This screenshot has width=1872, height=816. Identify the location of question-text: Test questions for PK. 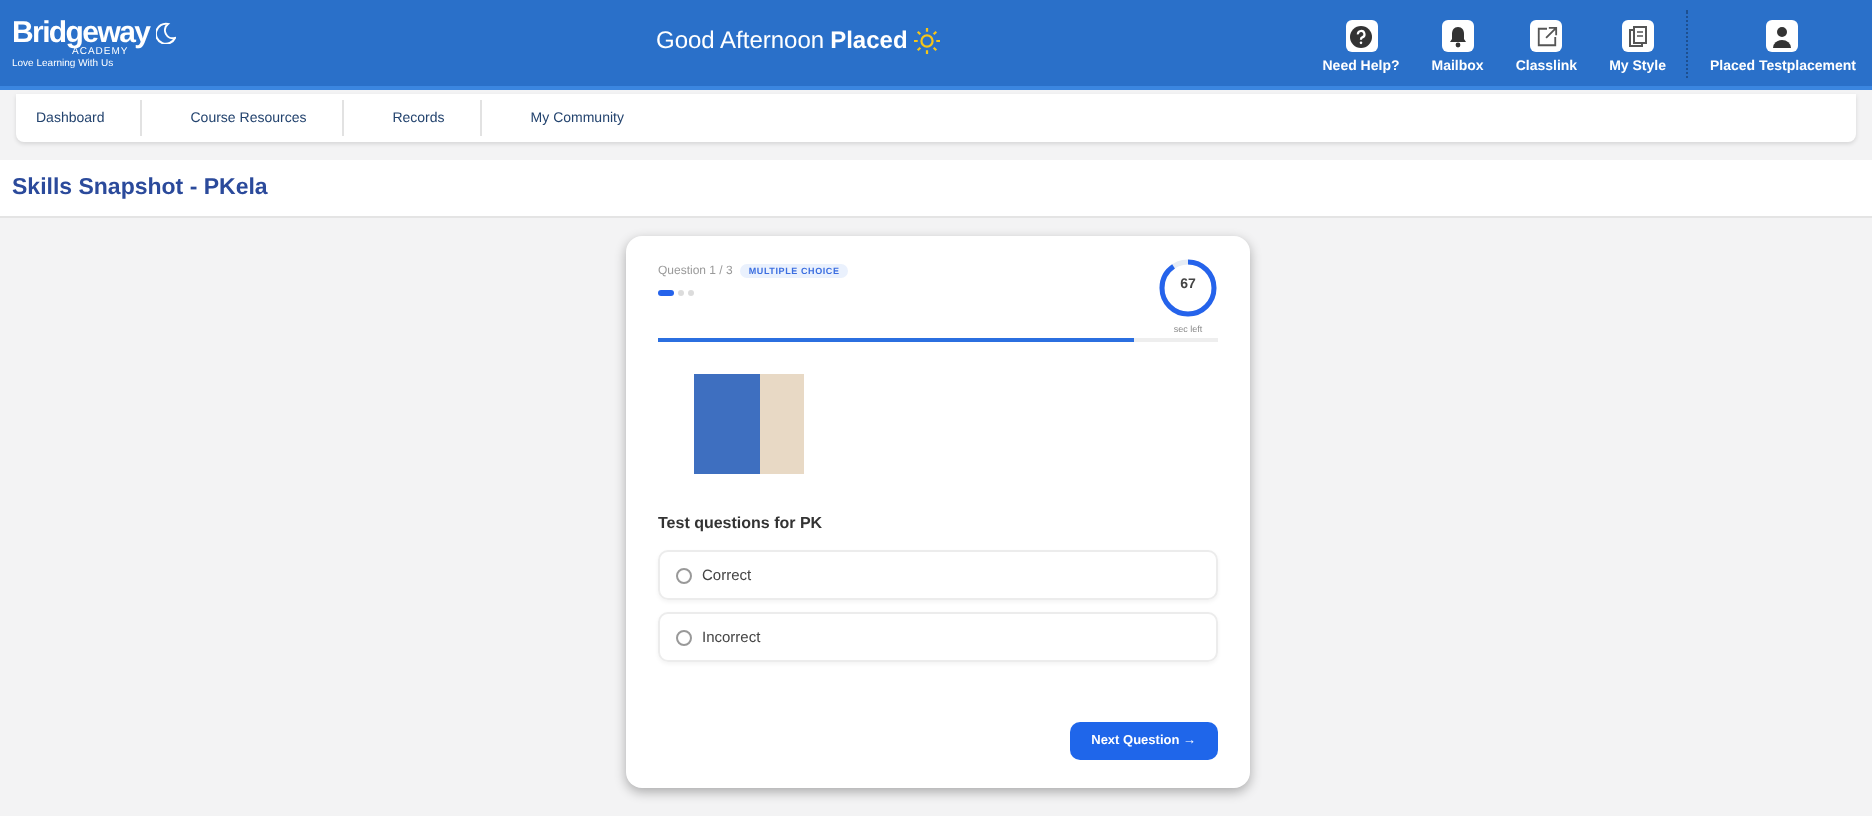
(741, 523).